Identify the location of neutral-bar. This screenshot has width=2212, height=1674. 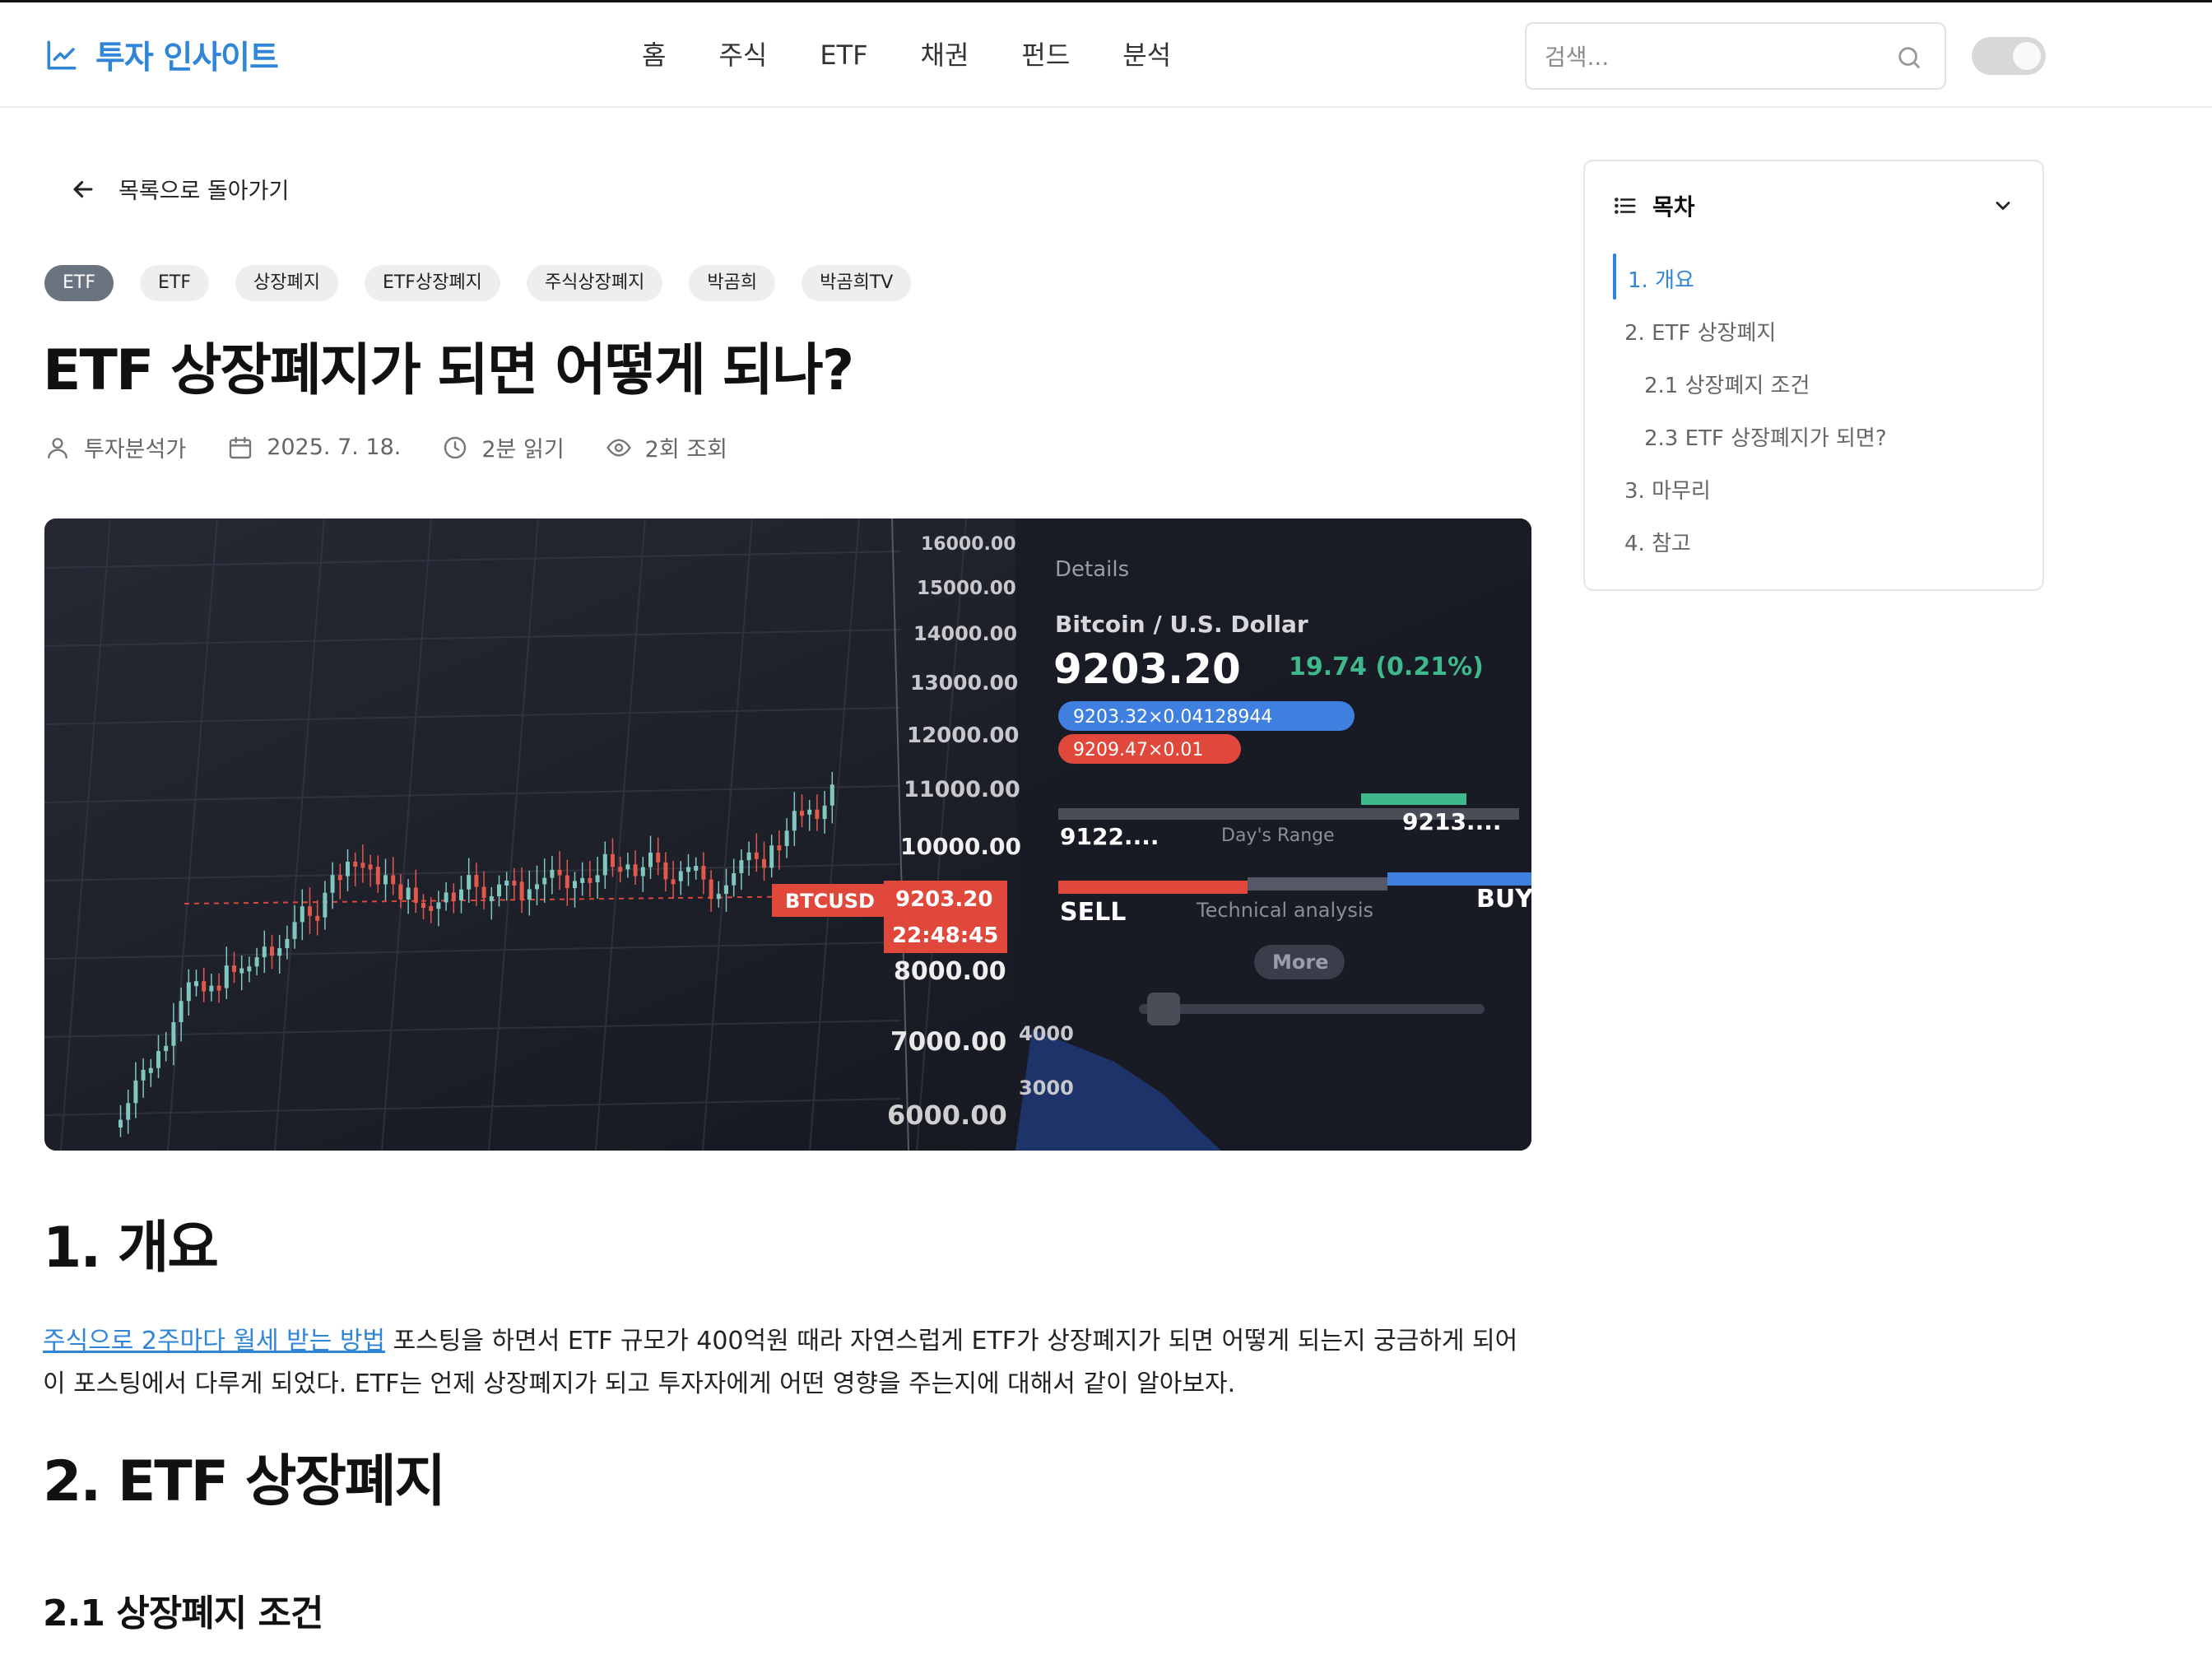
(1317, 883).